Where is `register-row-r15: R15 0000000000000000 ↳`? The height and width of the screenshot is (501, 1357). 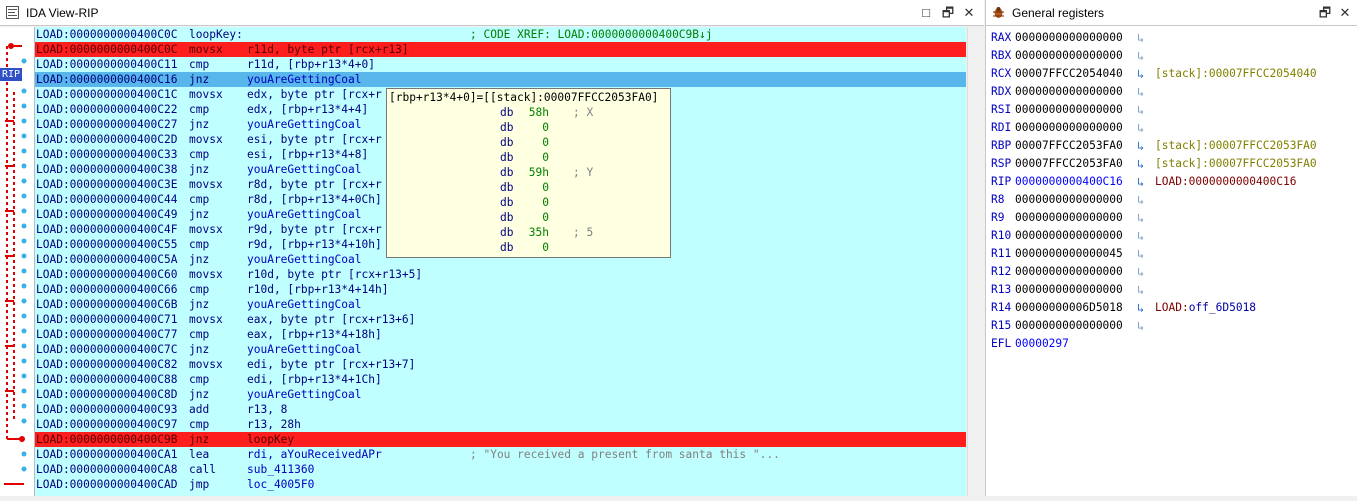 register-row-r15: R15 0000000000000000 ↳ is located at coordinates (1171, 326).